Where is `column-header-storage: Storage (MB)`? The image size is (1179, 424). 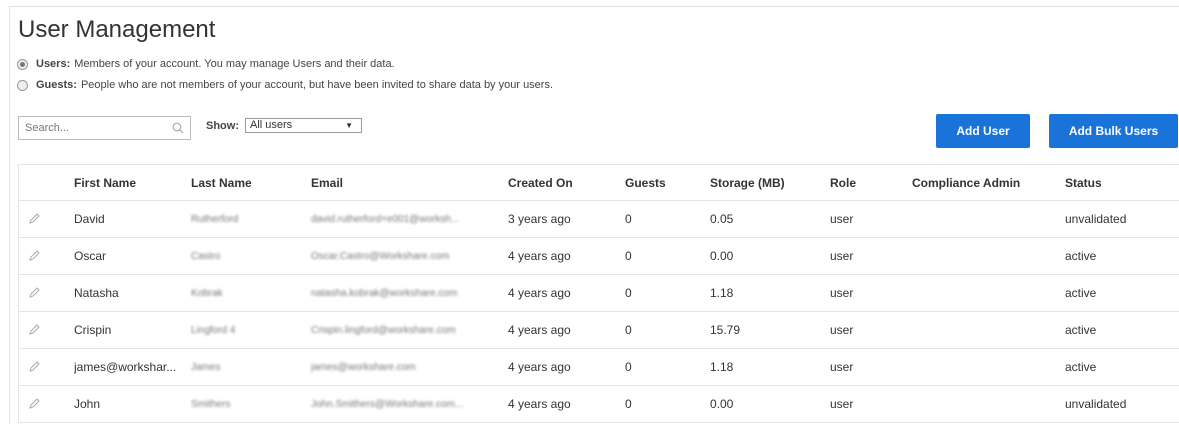
column-header-storage: Storage (MB) is located at coordinates (750, 182).